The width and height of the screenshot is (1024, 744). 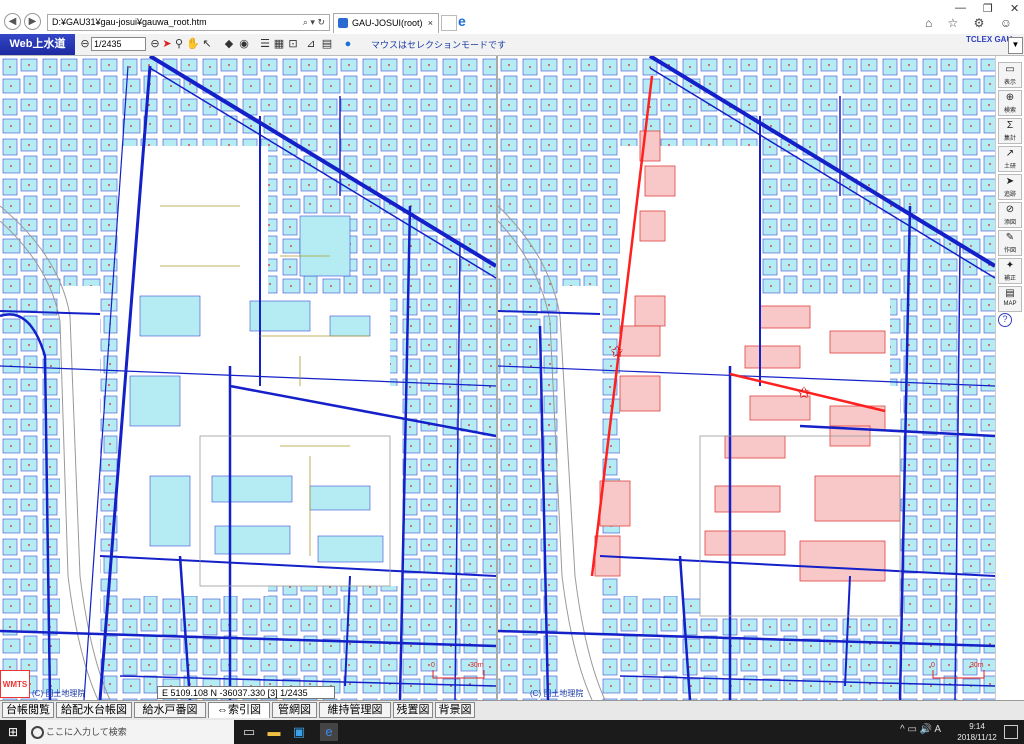 What do you see at coordinates (1009, 139) in the screenshot?
I see `side-button-label: 集計` at bounding box center [1009, 139].